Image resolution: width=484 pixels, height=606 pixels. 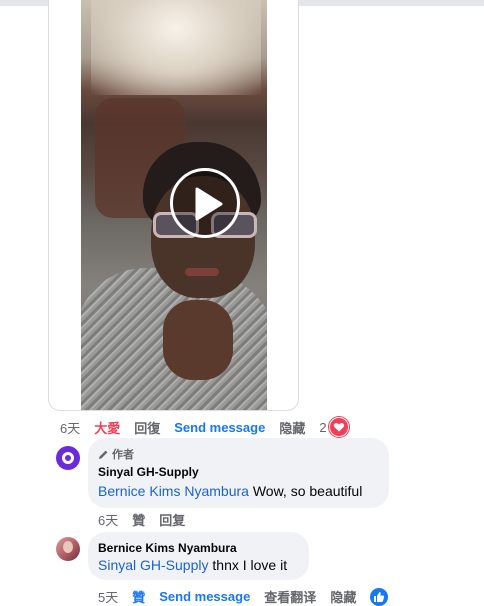 I want to click on comment-text: Bernice Kims Nyambura Wow, so beautiful, so click(x=230, y=491).